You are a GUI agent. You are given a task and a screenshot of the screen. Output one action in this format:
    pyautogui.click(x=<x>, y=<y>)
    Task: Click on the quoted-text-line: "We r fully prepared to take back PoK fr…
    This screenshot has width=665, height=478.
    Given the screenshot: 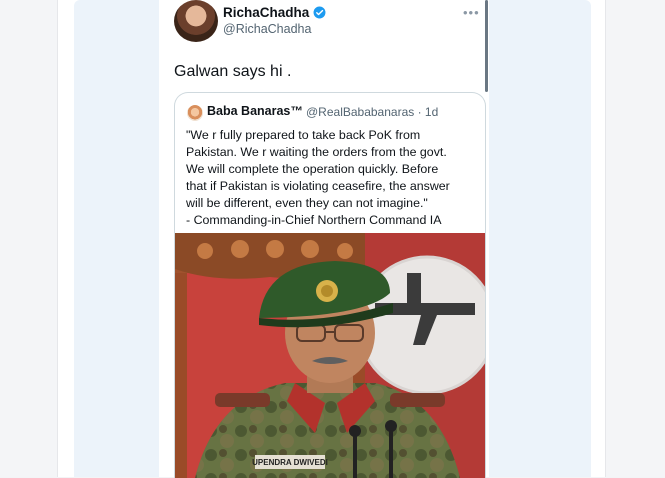 What is the action you would take?
    pyautogui.click(x=303, y=135)
    